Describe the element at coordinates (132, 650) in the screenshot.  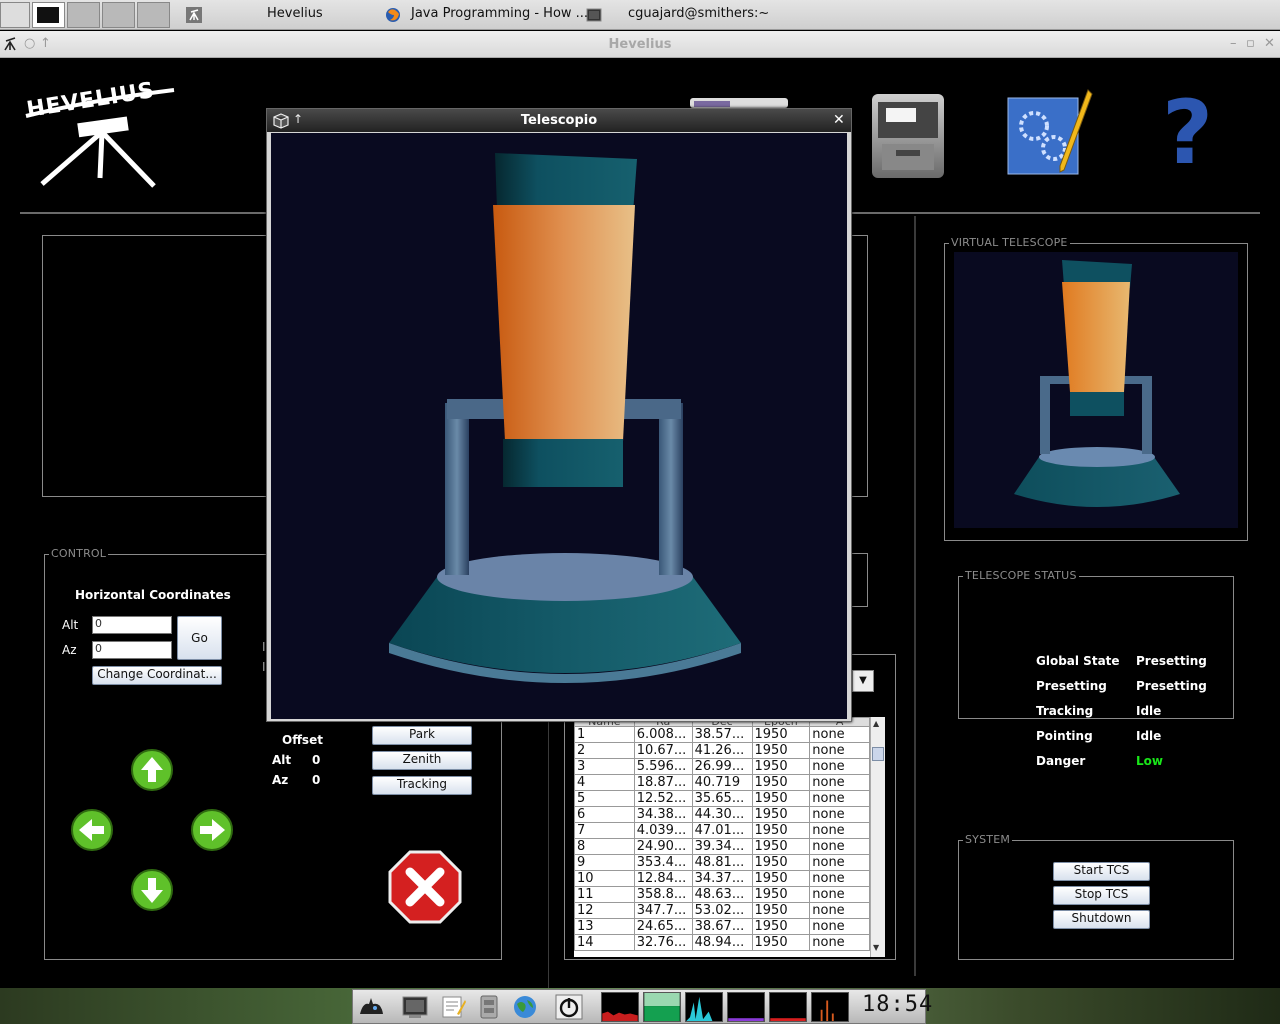
I see `az-input: 0` at that location.